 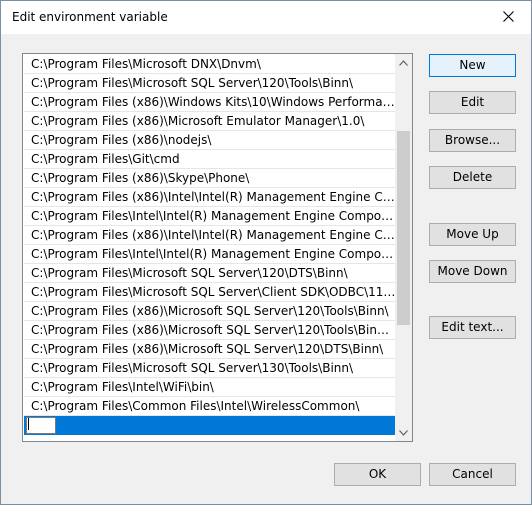 I want to click on new-entry-input, so click(x=41, y=425).